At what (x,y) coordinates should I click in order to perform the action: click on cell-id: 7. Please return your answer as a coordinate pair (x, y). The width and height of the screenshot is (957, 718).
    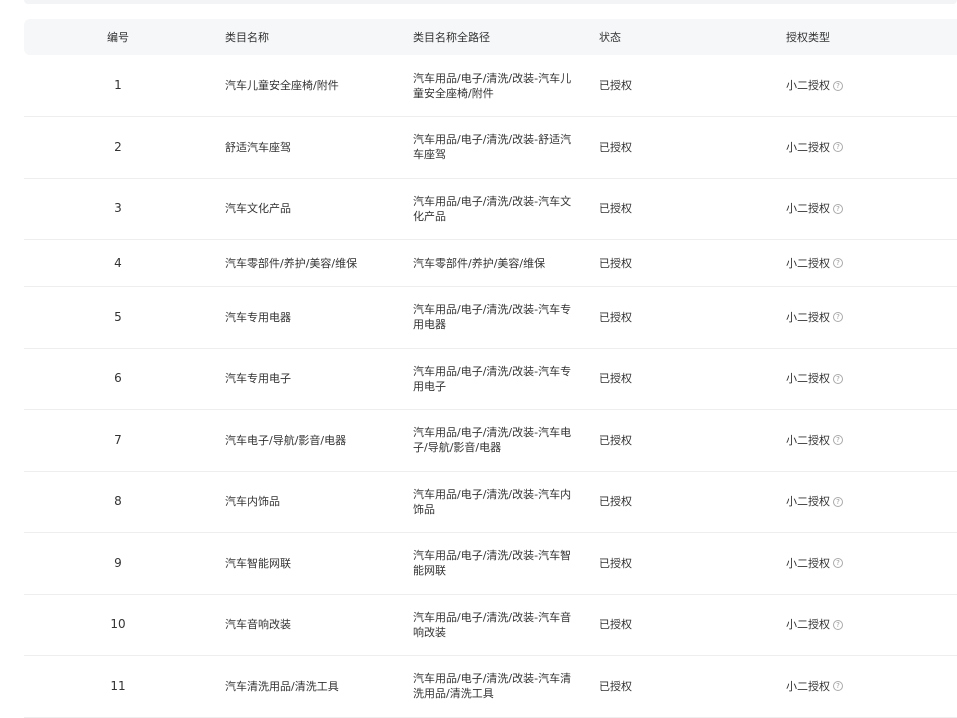
    Looking at the image, I should click on (118, 439).